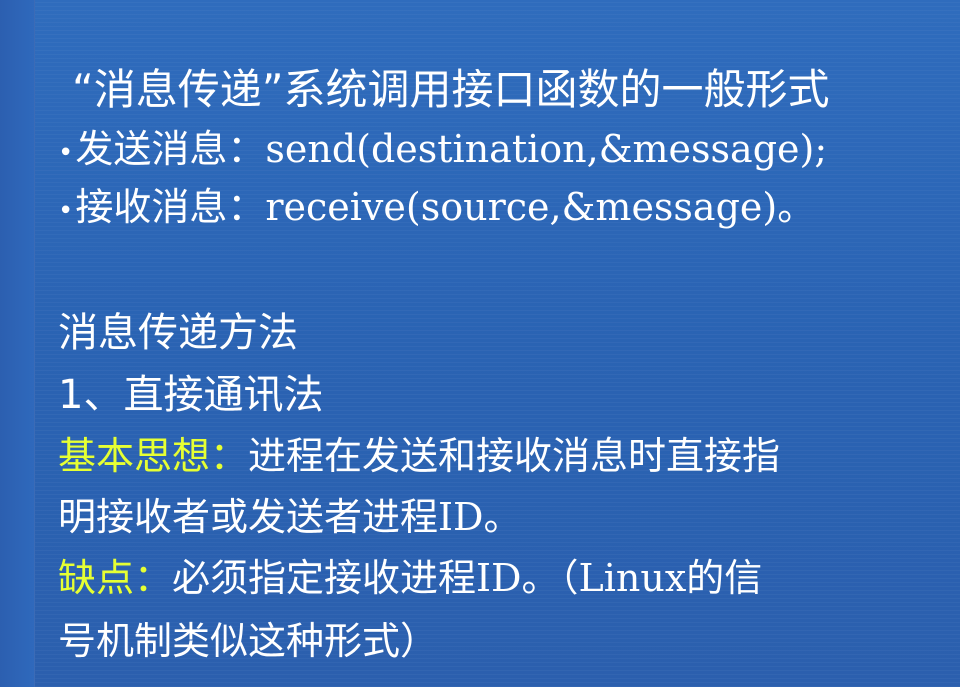  Describe the element at coordinates (546, 149) in the screenshot. I see `bullet-send-code: send(destination,&message);` at that location.